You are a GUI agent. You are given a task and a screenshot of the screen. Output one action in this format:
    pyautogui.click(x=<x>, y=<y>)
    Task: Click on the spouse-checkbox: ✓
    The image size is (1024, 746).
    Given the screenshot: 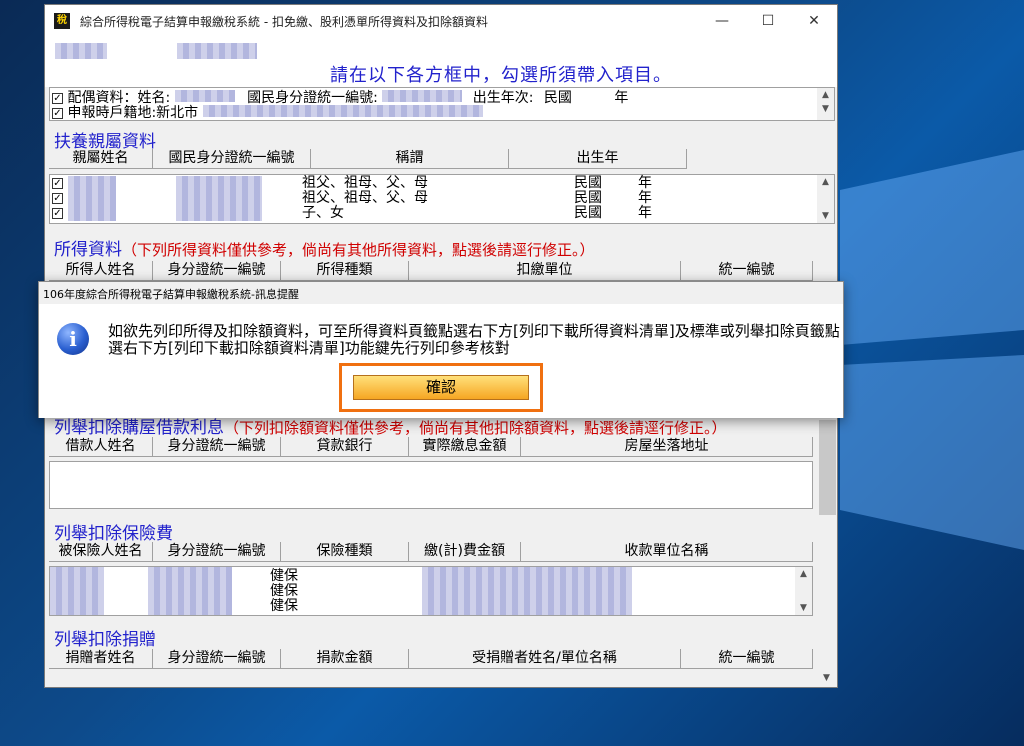 What is the action you would take?
    pyautogui.click(x=57, y=98)
    